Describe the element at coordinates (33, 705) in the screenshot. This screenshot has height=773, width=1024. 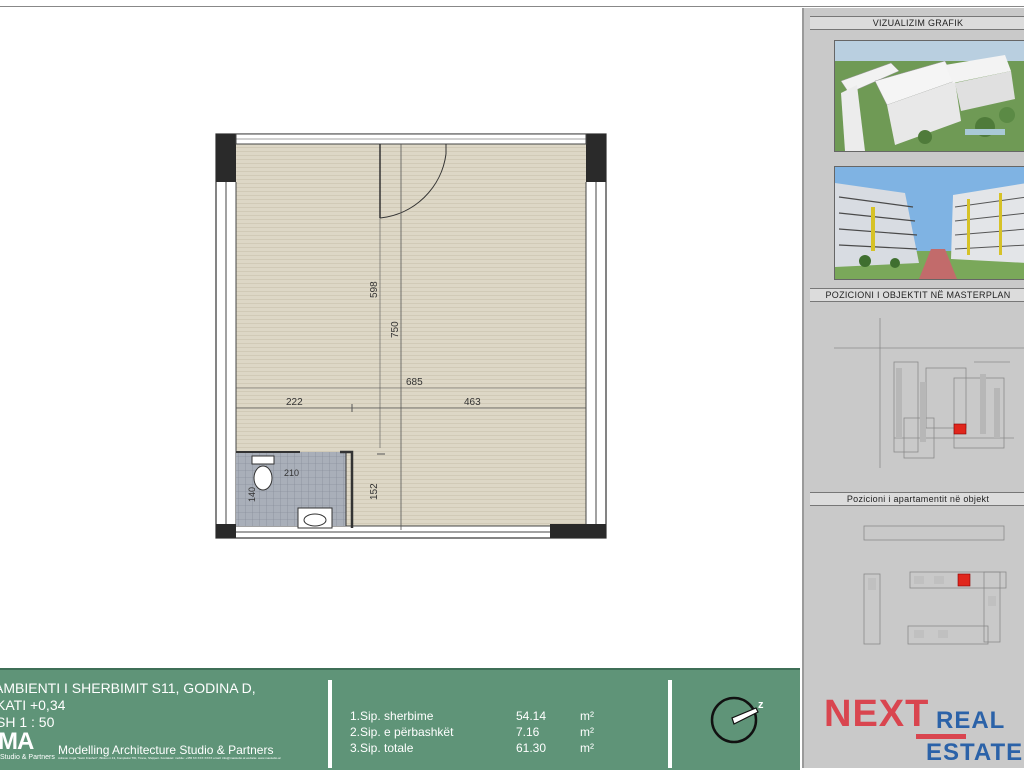
I see `floor-level: KATI +0,34` at that location.